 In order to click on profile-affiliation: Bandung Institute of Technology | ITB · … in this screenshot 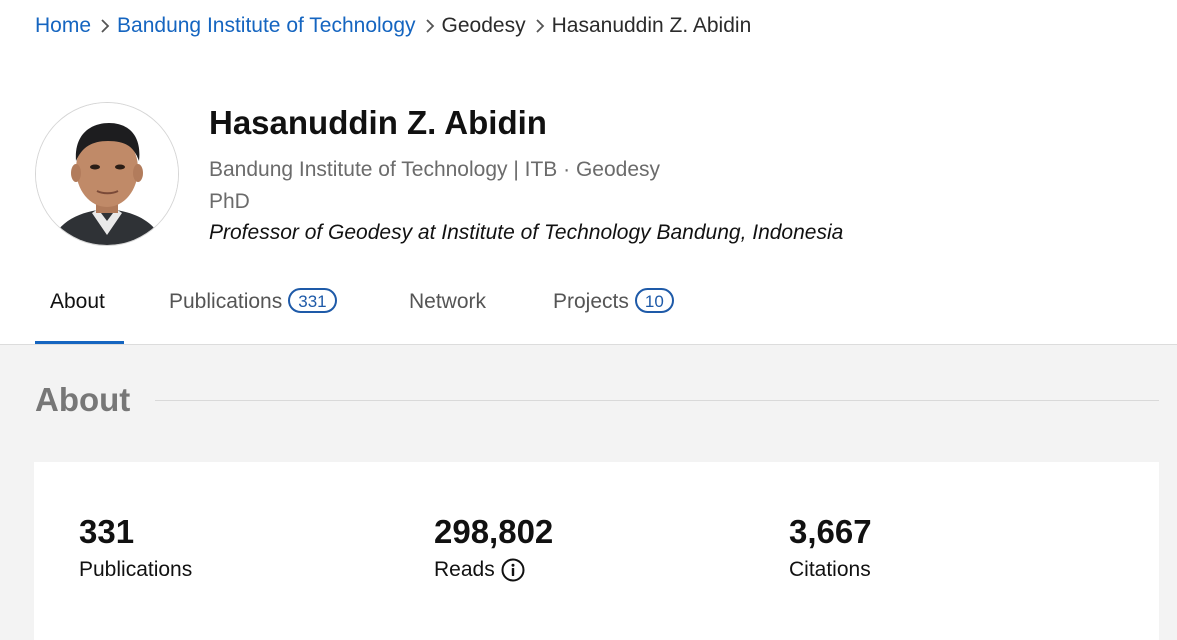, I will do `click(434, 170)`.